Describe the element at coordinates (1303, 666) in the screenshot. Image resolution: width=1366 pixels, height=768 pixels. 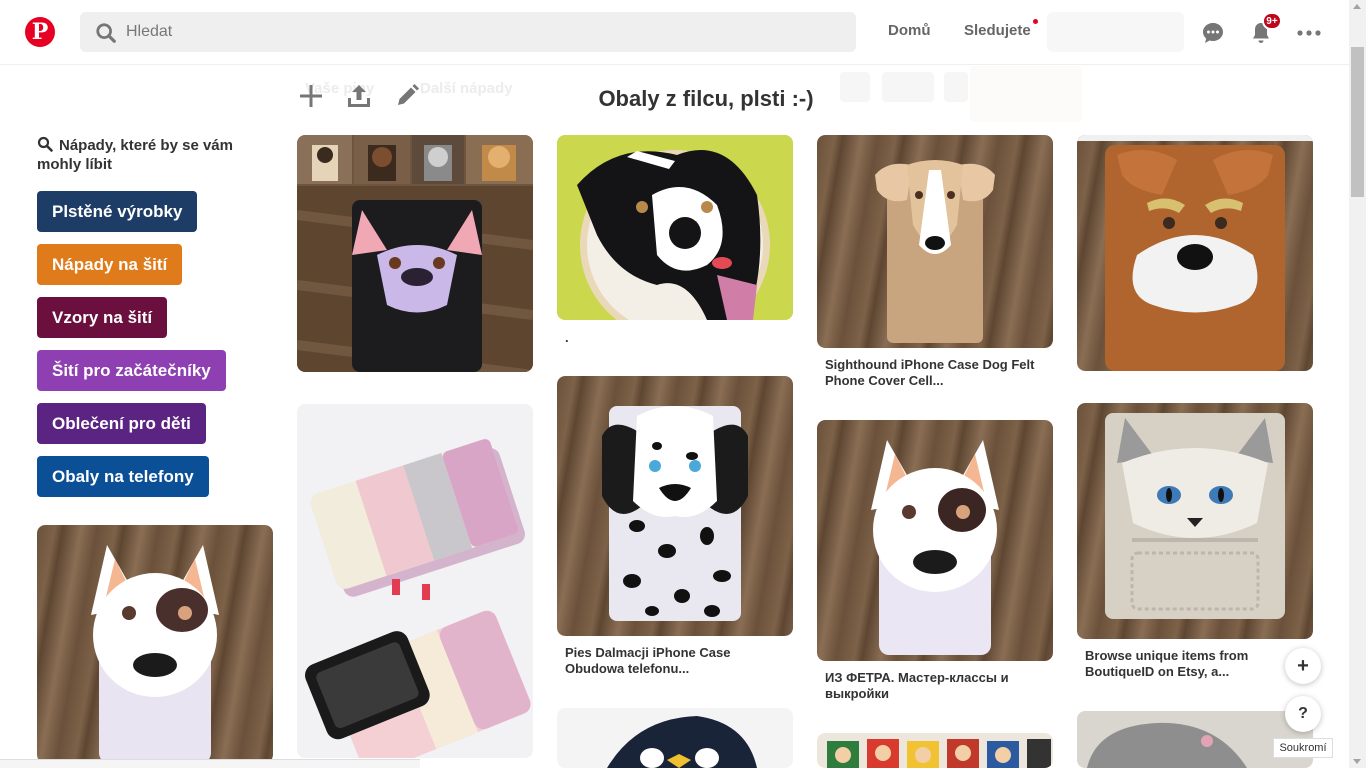
I see `create-button: +` at that location.